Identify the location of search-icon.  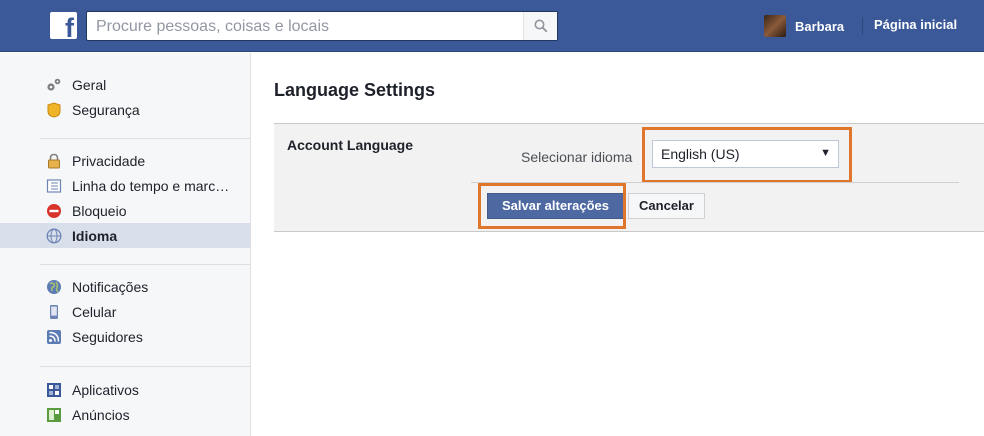
(541, 26).